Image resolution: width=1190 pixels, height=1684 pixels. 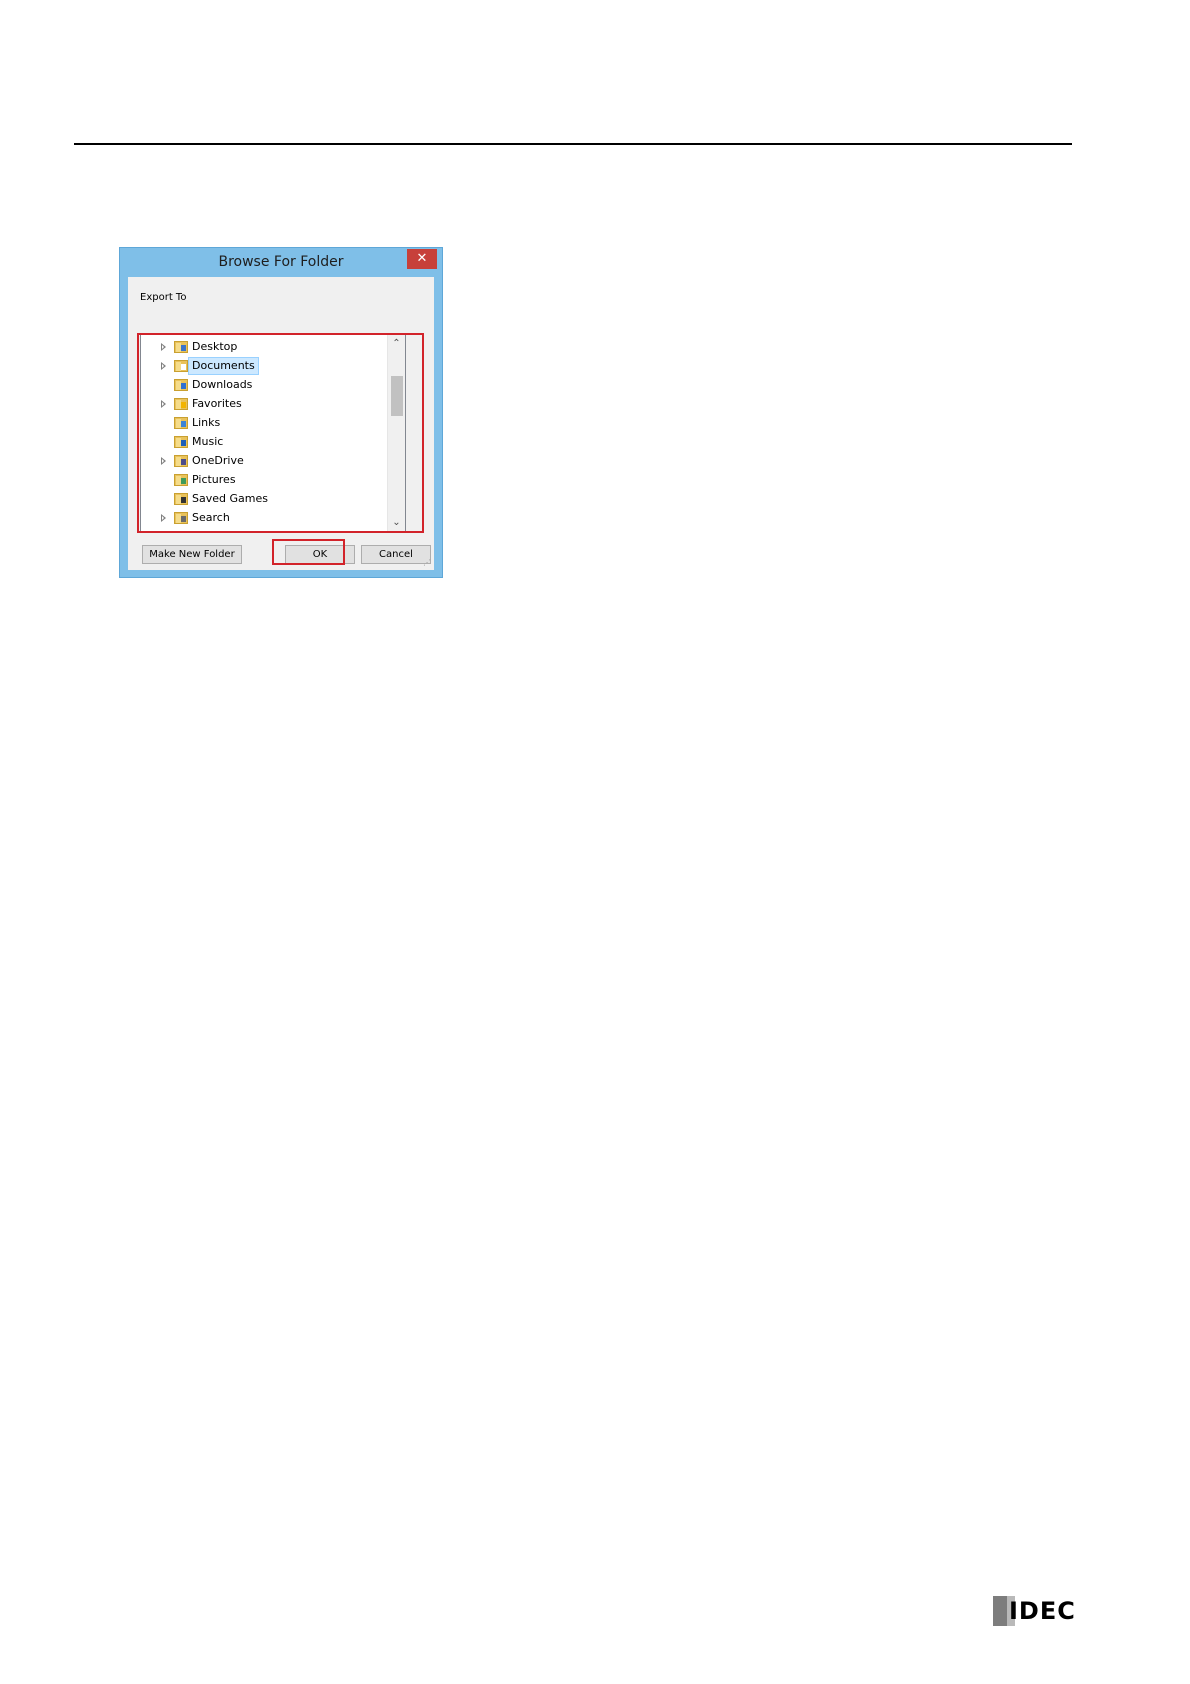 What do you see at coordinates (1004, 1611) in the screenshot?
I see `logo-mark-icon` at bounding box center [1004, 1611].